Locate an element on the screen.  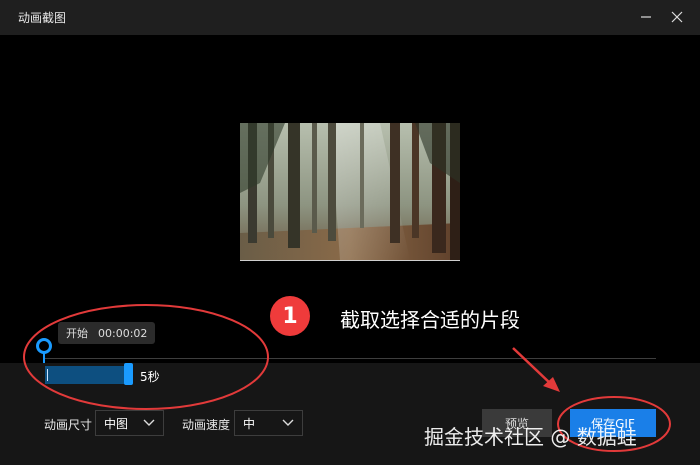
size-label: 动画尺寸 is located at coordinates (68, 425).